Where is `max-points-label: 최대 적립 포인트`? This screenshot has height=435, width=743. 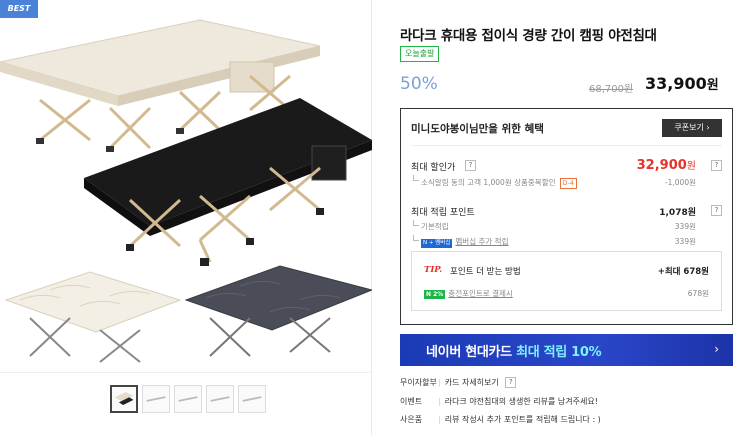 max-points-label: 최대 적립 포인트 is located at coordinates (443, 213).